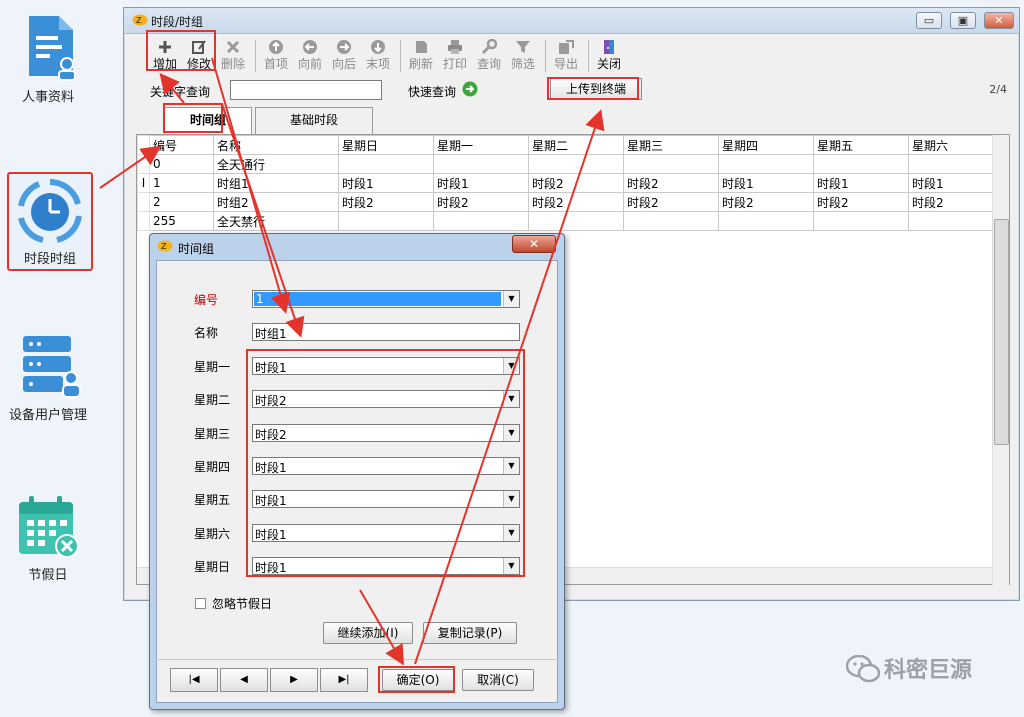 The image size is (1024, 717). What do you see at coordinates (181, 183) in the screenshot?
I see `table-cell: 1` at bounding box center [181, 183].